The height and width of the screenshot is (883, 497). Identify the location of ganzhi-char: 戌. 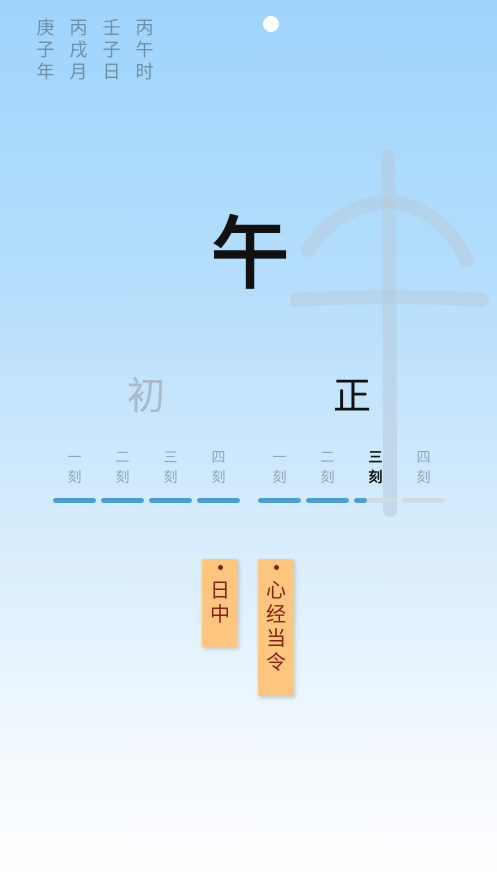
(78, 50).